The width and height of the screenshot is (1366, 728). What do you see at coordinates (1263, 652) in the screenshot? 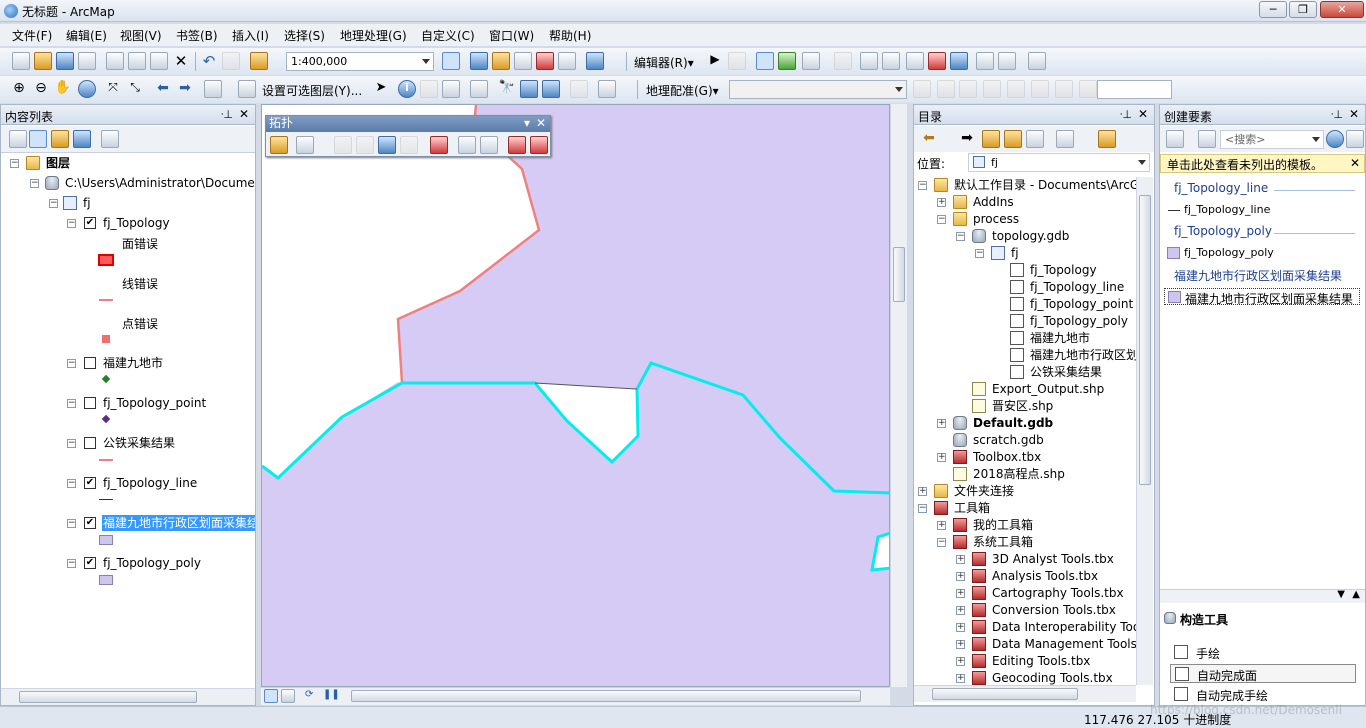
I see `construction-tool-item: 手绘` at bounding box center [1263, 652].